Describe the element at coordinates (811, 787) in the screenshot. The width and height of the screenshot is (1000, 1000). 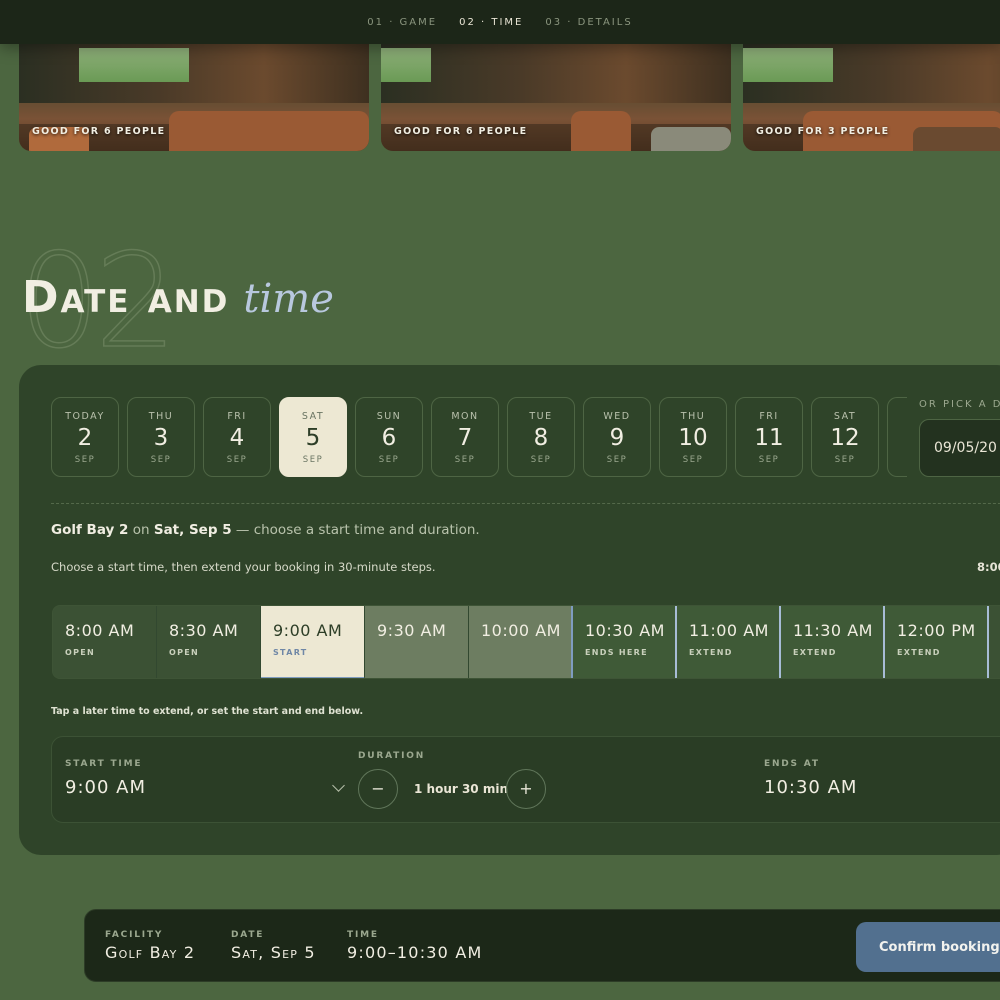
I see `ends-at-value: 10:30 AM` at that location.